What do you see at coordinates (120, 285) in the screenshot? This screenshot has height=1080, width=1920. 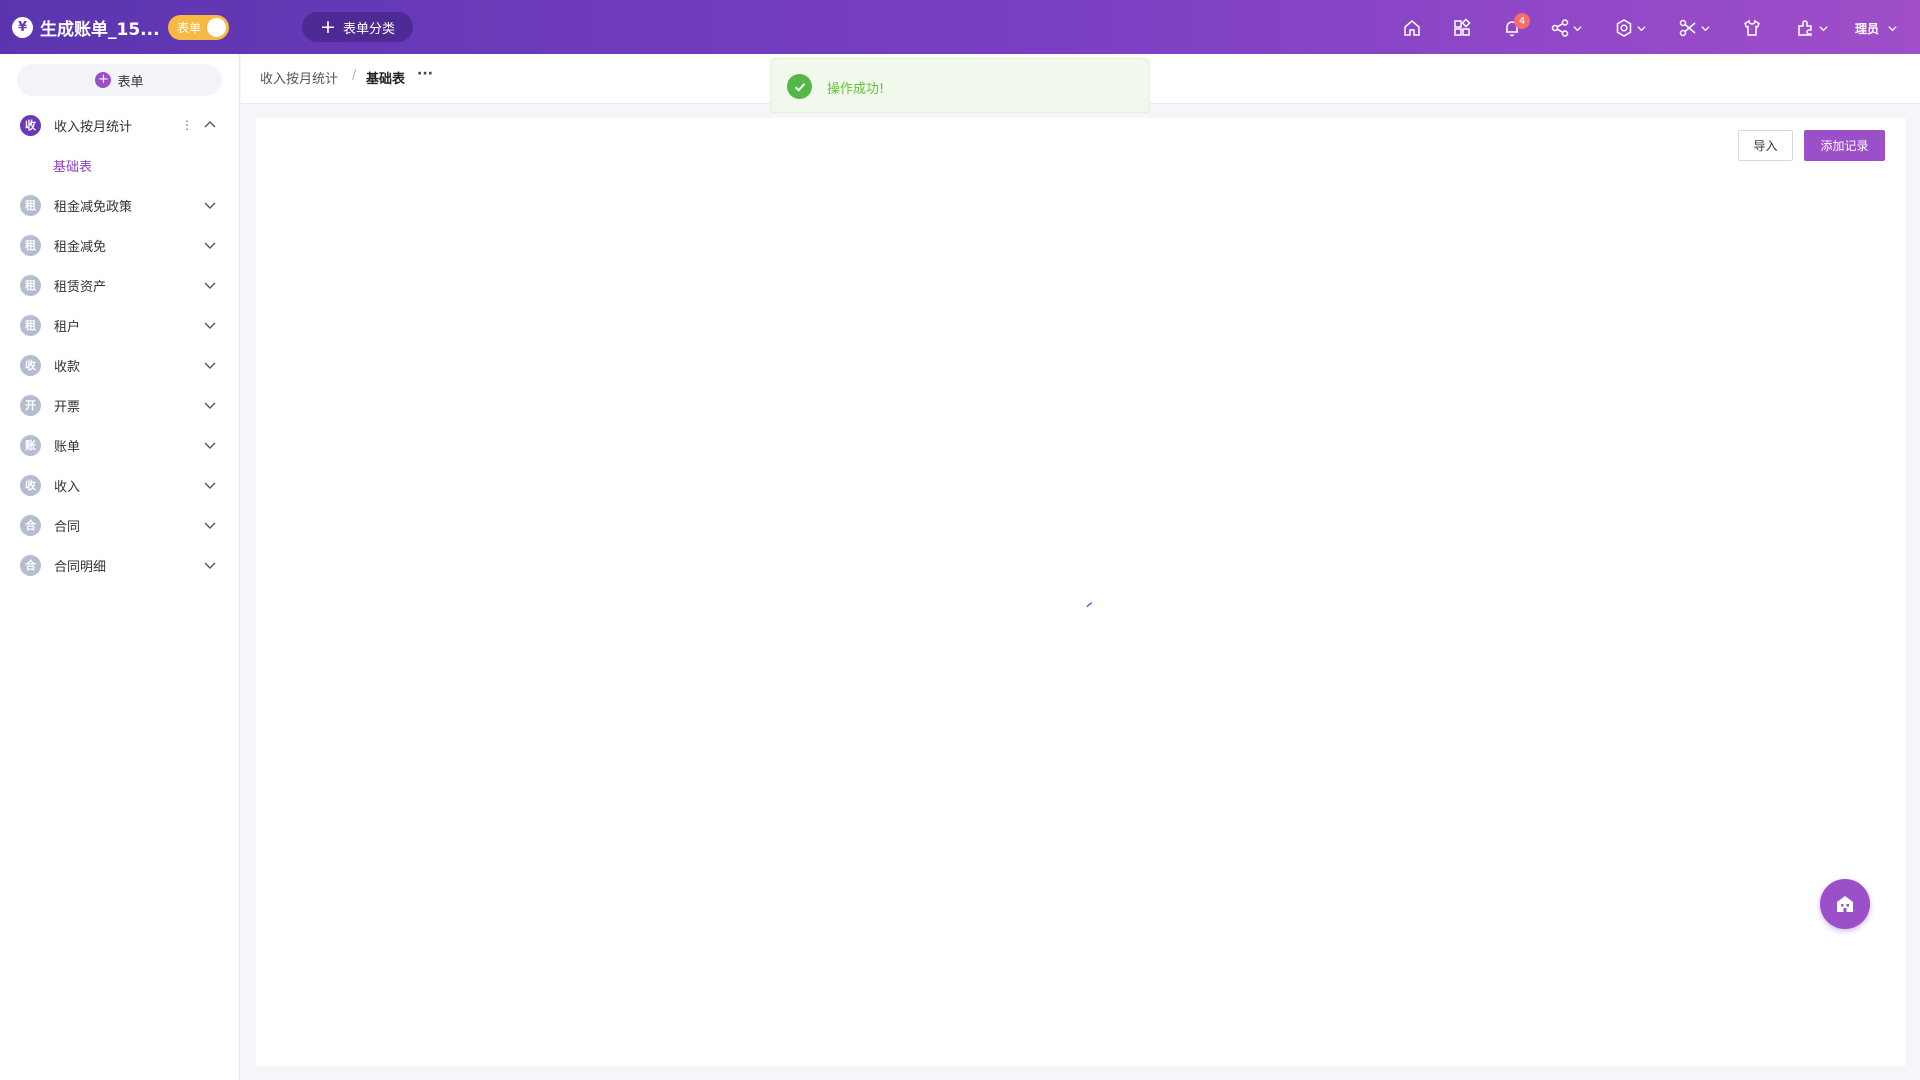 I see `sidebar-item-leased-assets: 租 租赁资产` at bounding box center [120, 285].